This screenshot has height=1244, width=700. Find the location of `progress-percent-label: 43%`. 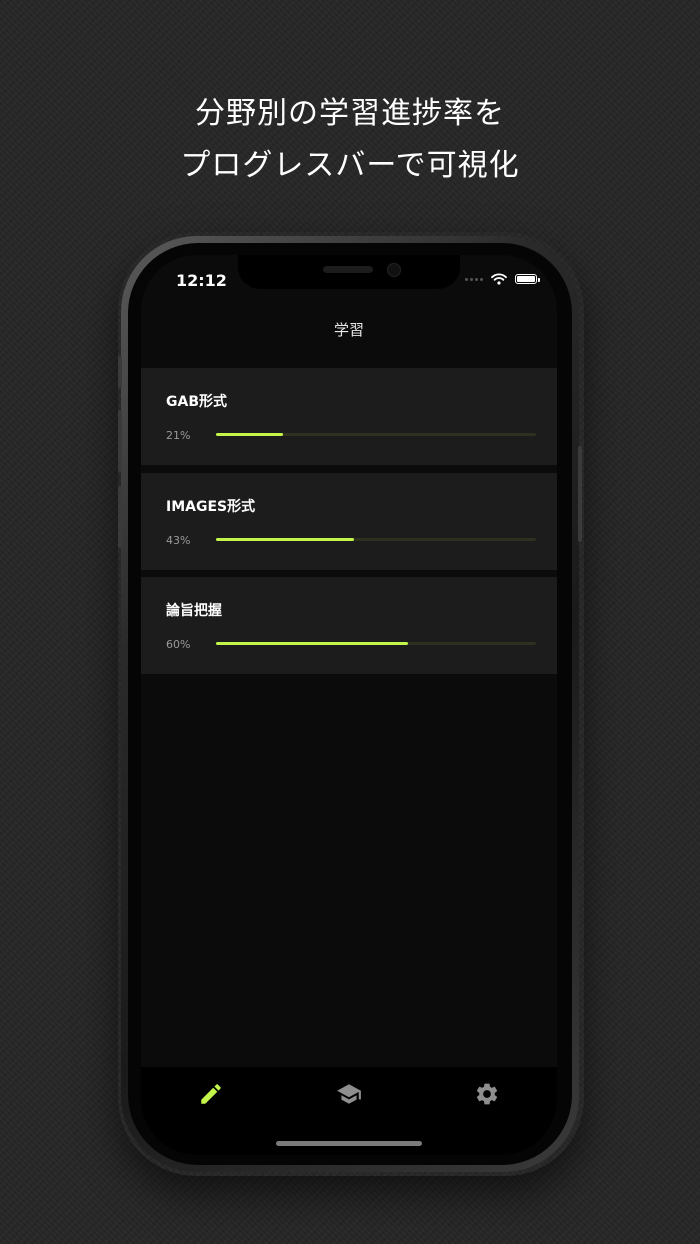

progress-percent-label: 43% is located at coordinates (178, 540).